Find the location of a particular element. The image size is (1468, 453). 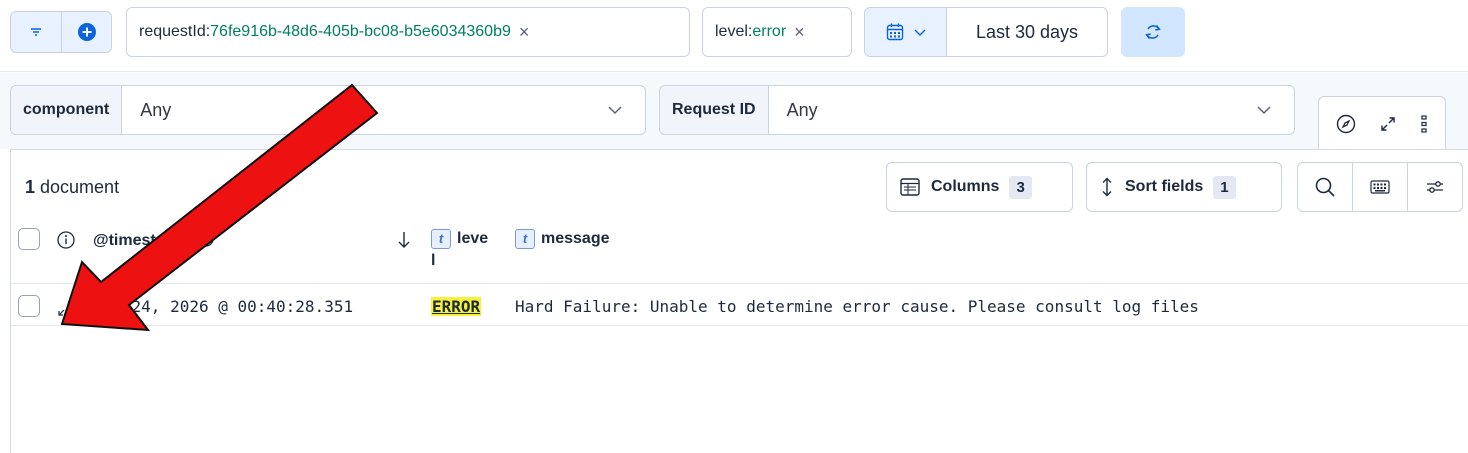

filter-pill-level: level: error × is located at coordinates (777, 32).